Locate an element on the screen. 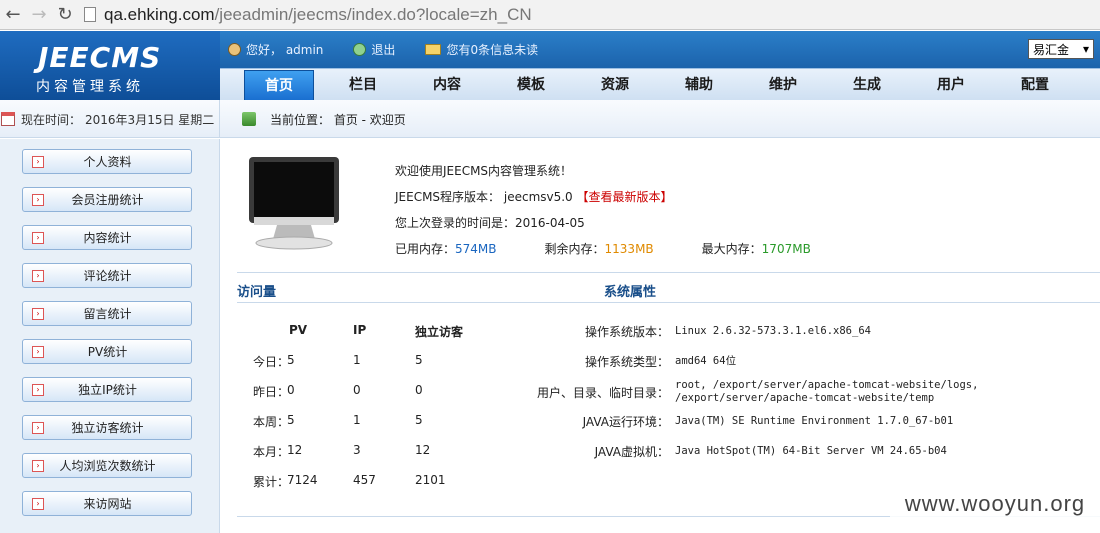 The image size is (1100, 533). logo-subtitle: 内容管理系统 is located at coordinates (90, 87).